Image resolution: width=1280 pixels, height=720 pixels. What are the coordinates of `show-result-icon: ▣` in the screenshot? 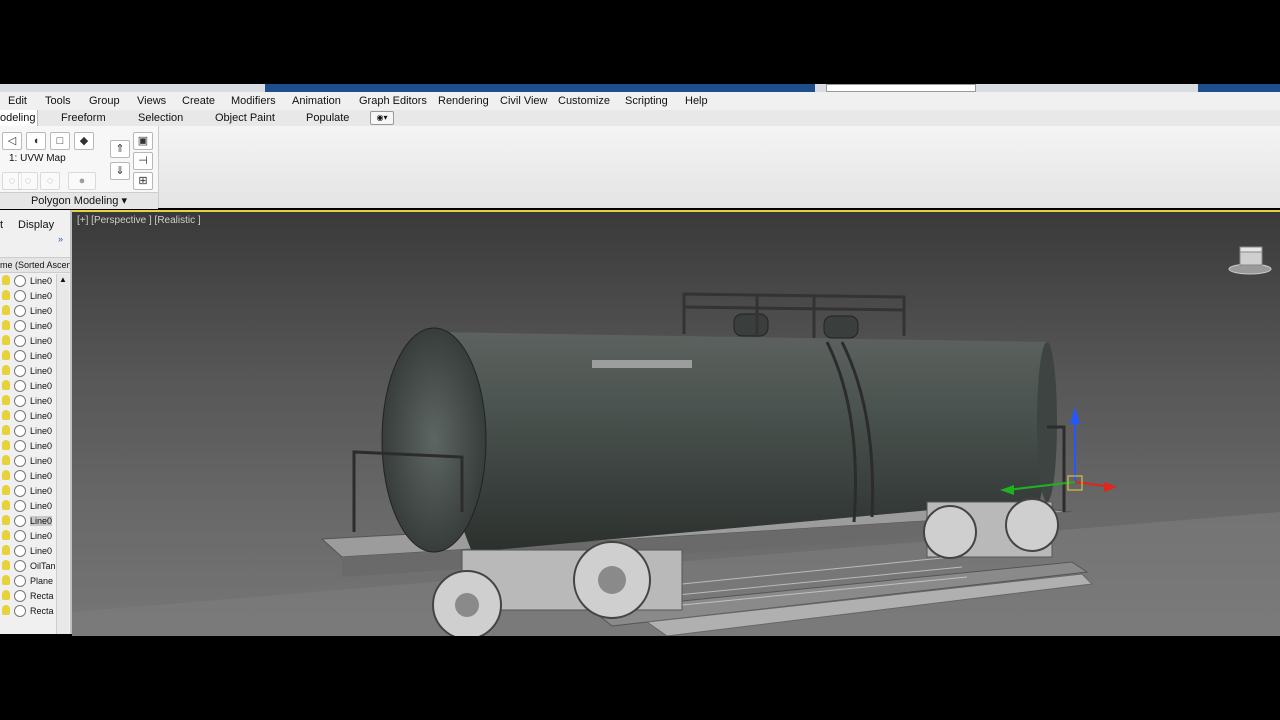 It's located at (143, 141).